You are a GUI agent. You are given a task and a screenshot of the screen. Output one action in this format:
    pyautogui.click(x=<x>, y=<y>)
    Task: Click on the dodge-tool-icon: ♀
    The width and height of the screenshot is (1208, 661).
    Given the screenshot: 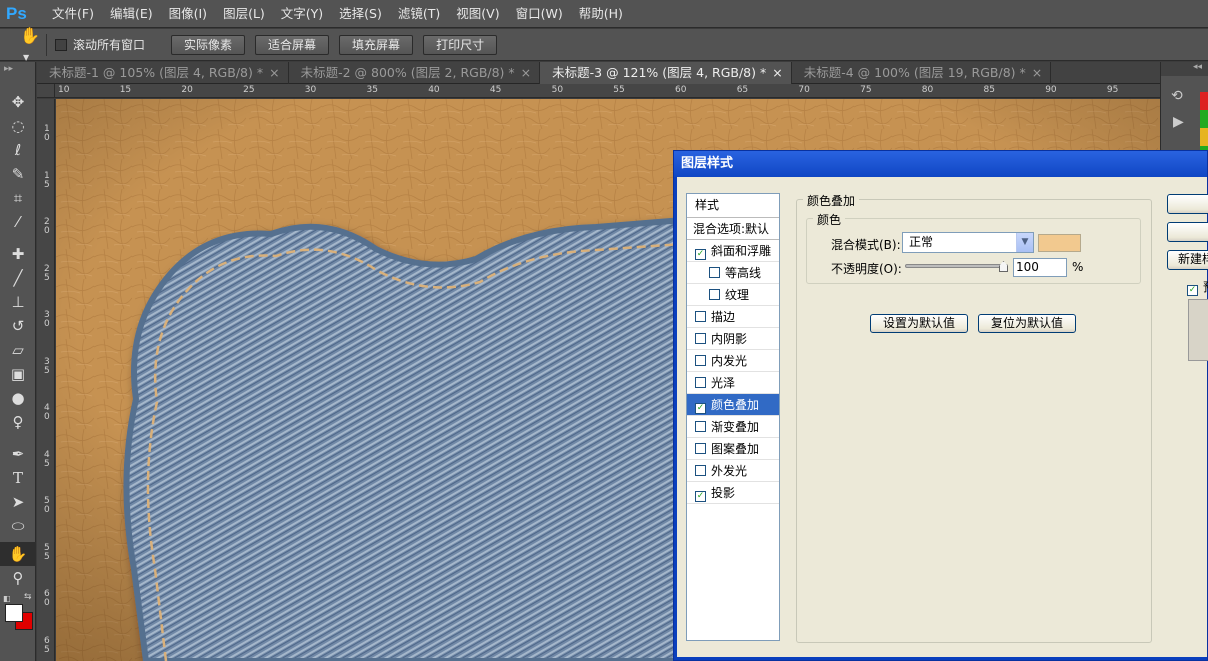 What is the action you would take?
    pyautogui.click(x=18, y=422)
    